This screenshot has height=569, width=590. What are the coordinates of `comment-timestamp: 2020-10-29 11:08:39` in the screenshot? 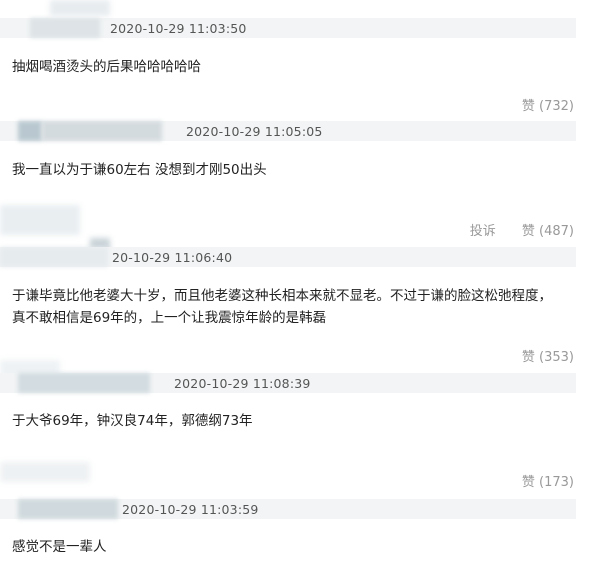 It's located at (242, 383).